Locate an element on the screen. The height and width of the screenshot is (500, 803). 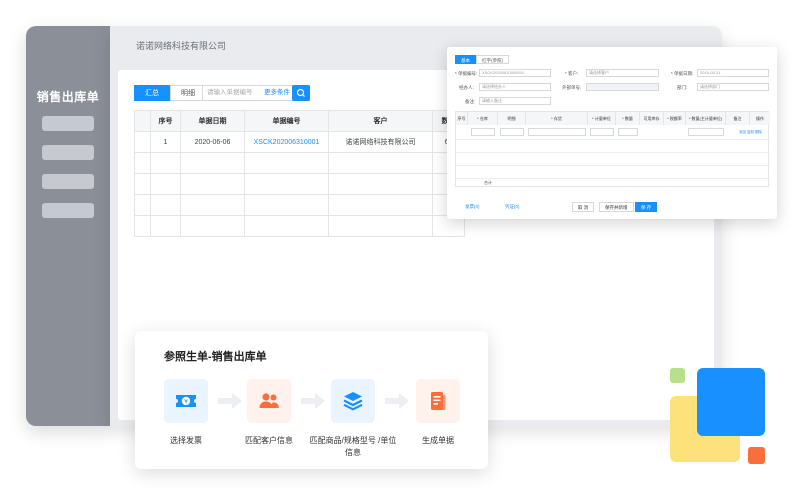
row-index: 1 is located at coordinates (165, 142).